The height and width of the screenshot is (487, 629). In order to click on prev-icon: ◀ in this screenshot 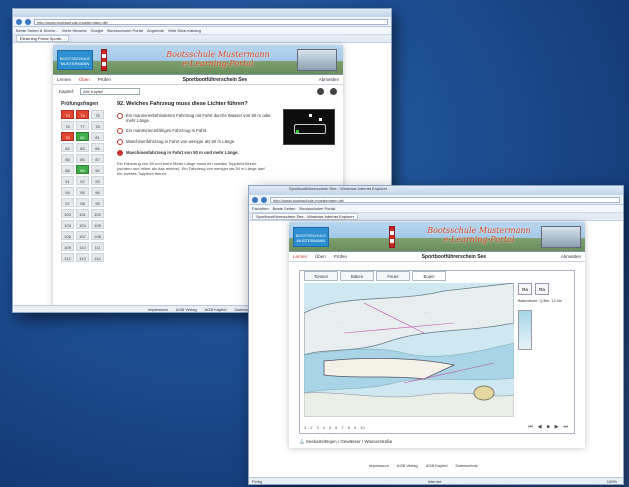, I will do `click(540, 427)`.